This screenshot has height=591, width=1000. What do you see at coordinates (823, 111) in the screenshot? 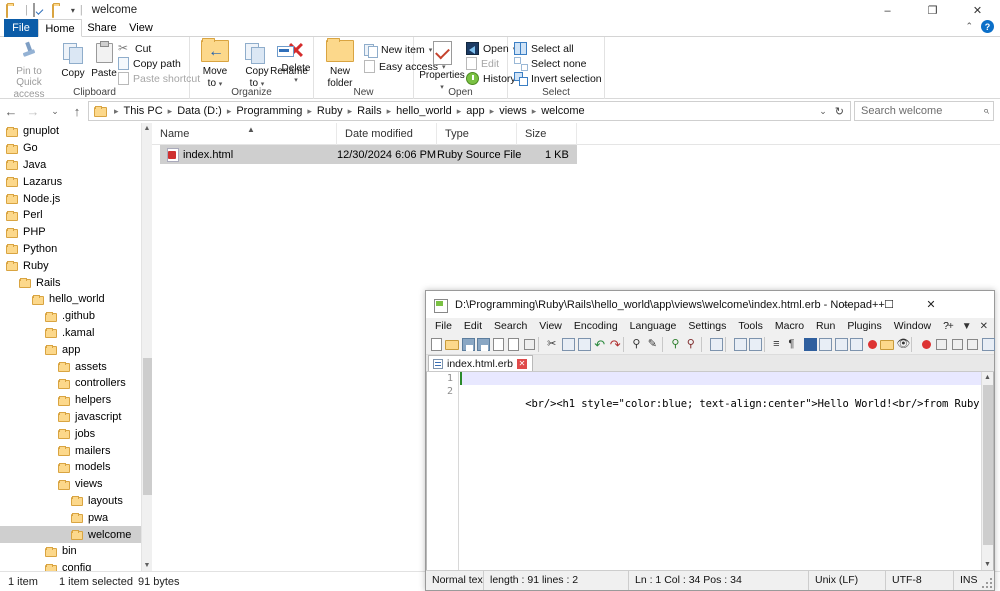
I see `chevron-down-icon: ⌄` at bounding box center [823, 111].